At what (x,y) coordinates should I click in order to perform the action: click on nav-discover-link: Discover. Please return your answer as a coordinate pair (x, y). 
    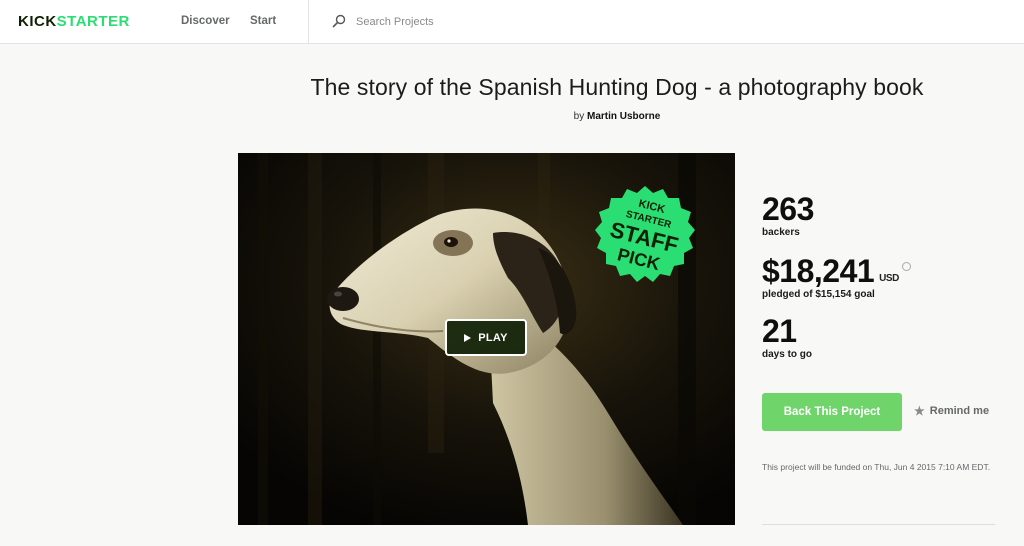
    Looking at the image, I should click on (205, 21).